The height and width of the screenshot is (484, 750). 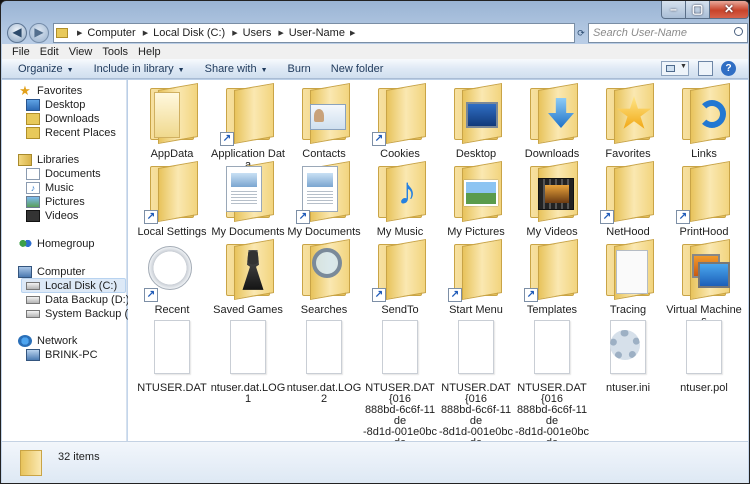 What do you see at coordinates (21, 52) in the screenshot?
I see `menu-file: File` at bounding box center [21, 52].